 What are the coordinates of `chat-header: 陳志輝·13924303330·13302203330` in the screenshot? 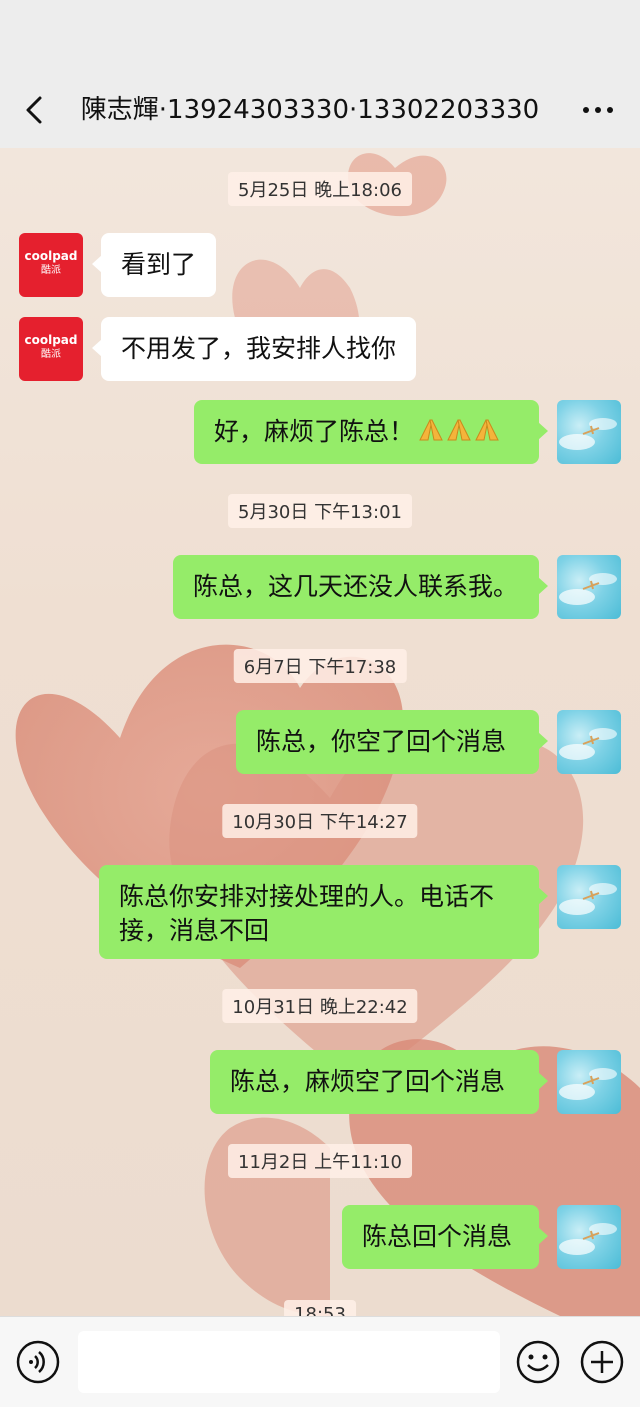 It's located at (320, 110).